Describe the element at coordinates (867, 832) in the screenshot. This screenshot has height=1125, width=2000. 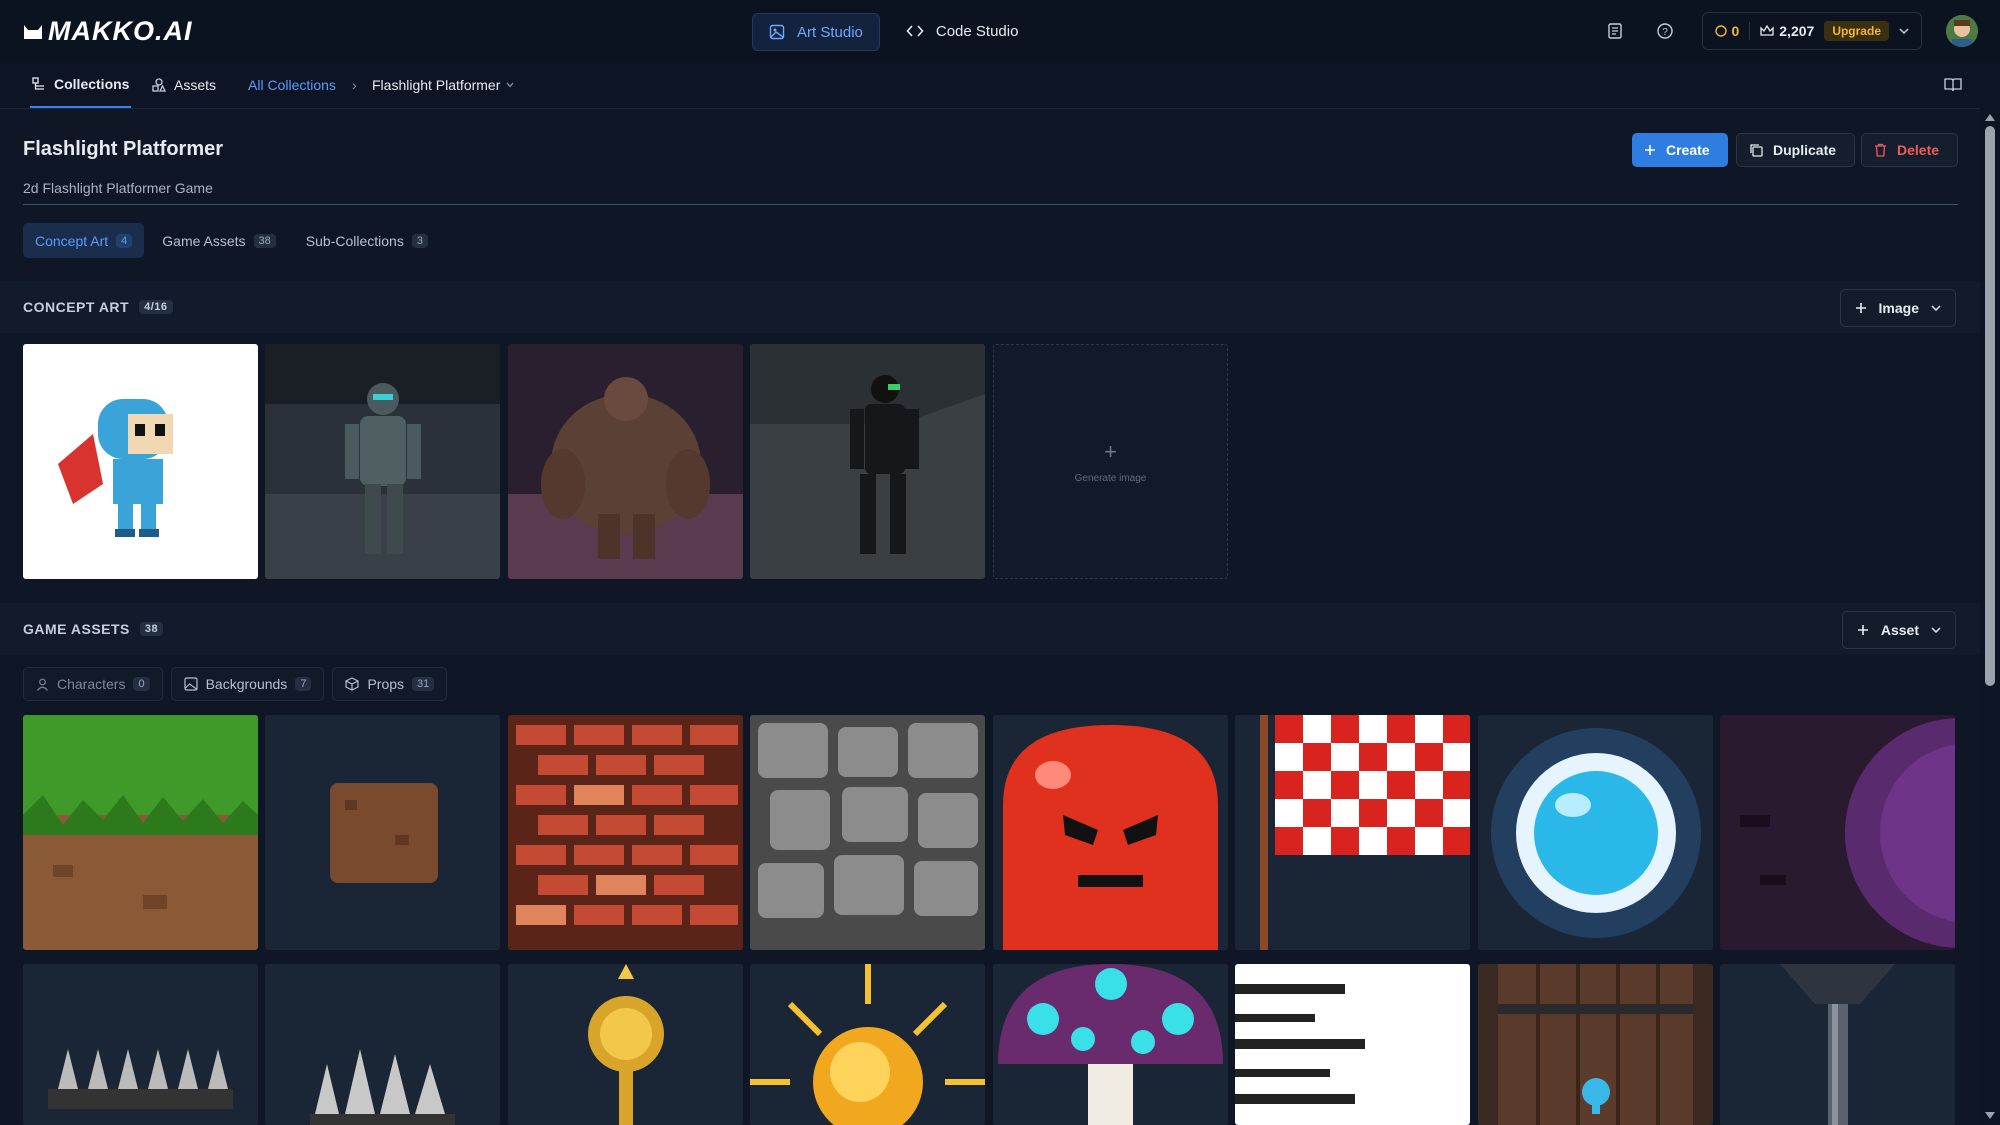
I see `asset-stone-wall` at that location.